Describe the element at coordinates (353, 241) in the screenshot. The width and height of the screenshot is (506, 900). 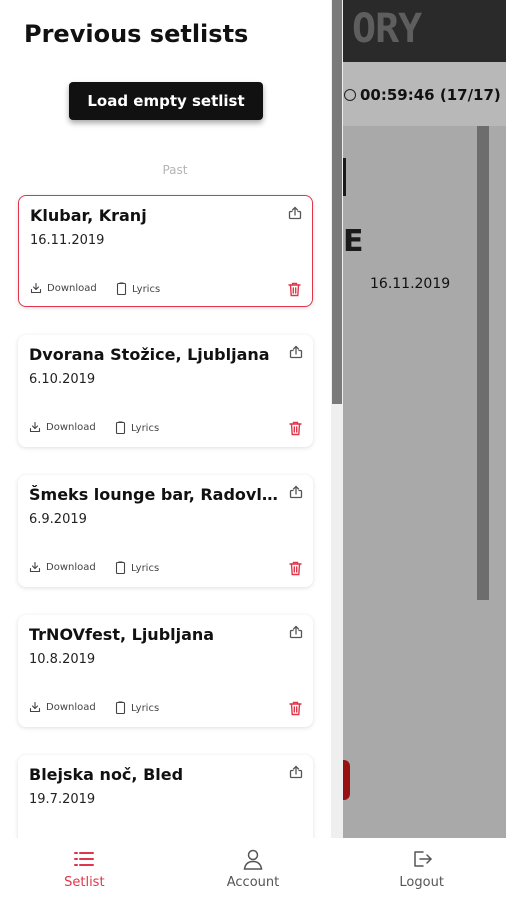
I see `background-heading: E` at that location.